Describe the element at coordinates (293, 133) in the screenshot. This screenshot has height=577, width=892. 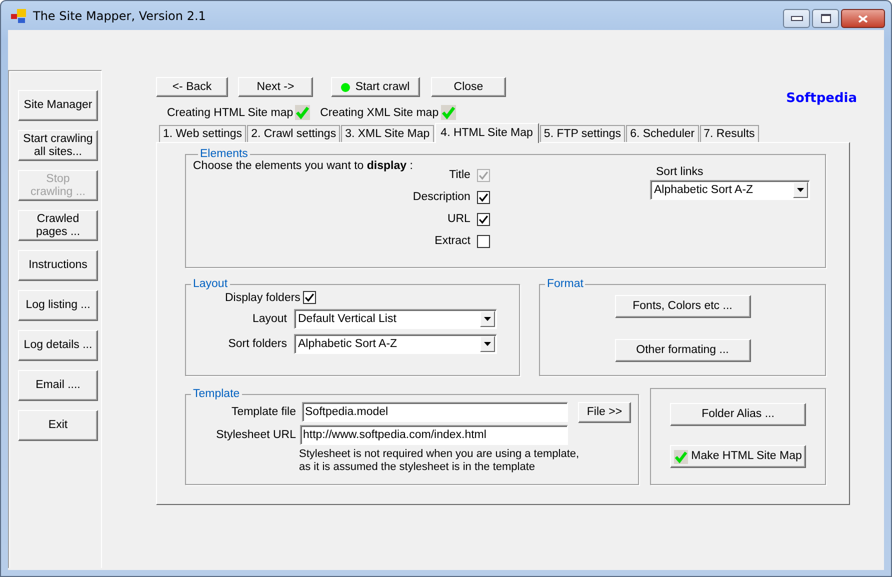
I see `tab: 2. Crawl settings` at that location.